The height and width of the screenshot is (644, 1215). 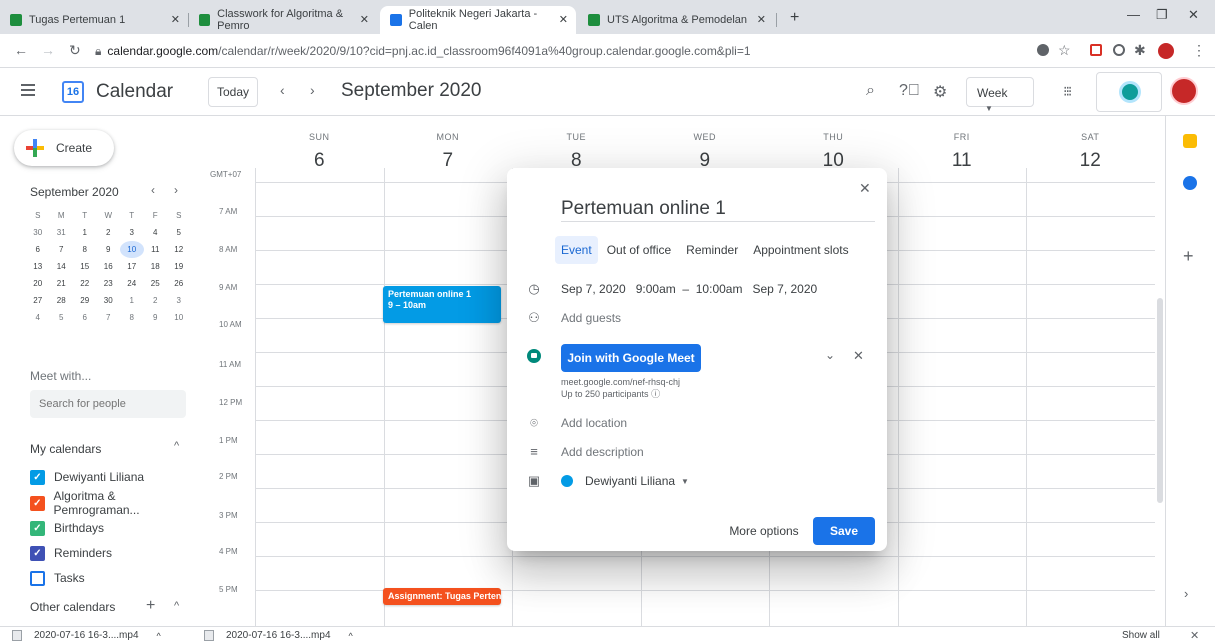 I want to click on checkbox-unchecked-icon, so click(x=37, y=578).